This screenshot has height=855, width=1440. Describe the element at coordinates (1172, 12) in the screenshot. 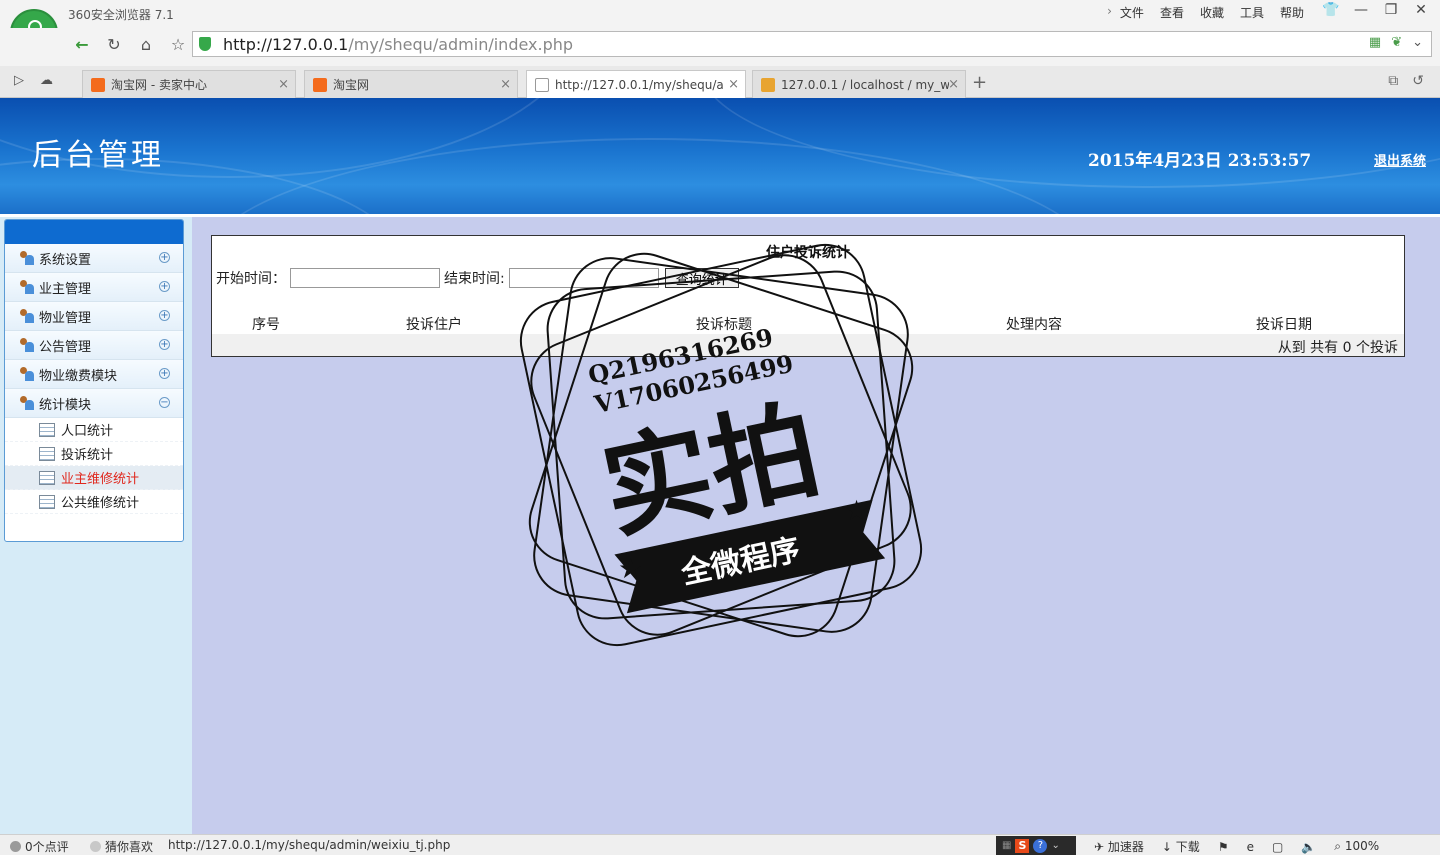

I see `menu-view: 查看` at that location.